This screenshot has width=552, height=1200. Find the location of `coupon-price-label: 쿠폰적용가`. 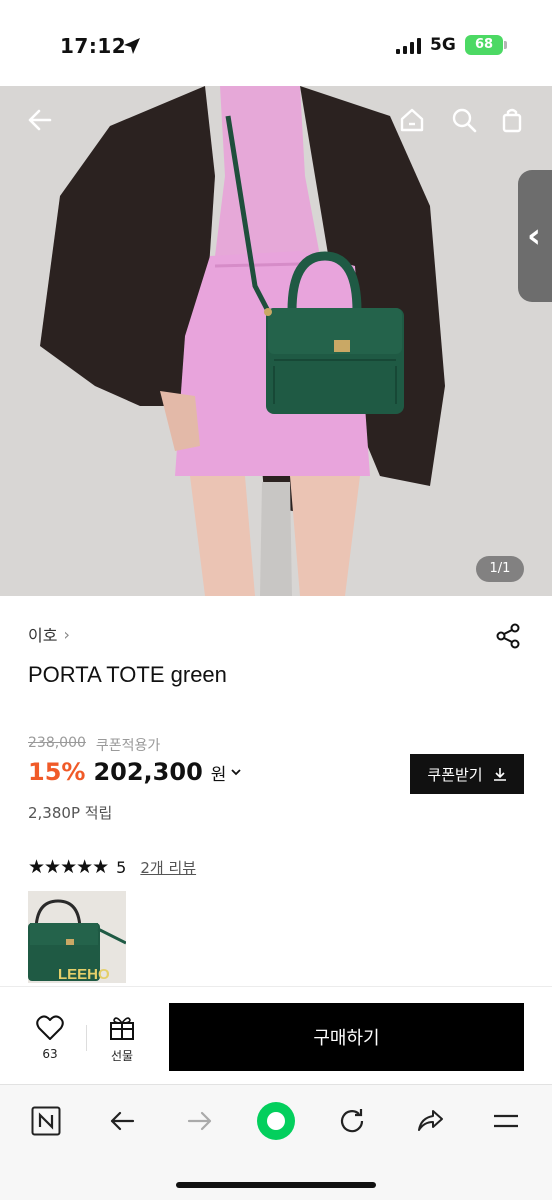

coupon-price-label: 쿠폰적용가 is located at coordinates (128, 746).